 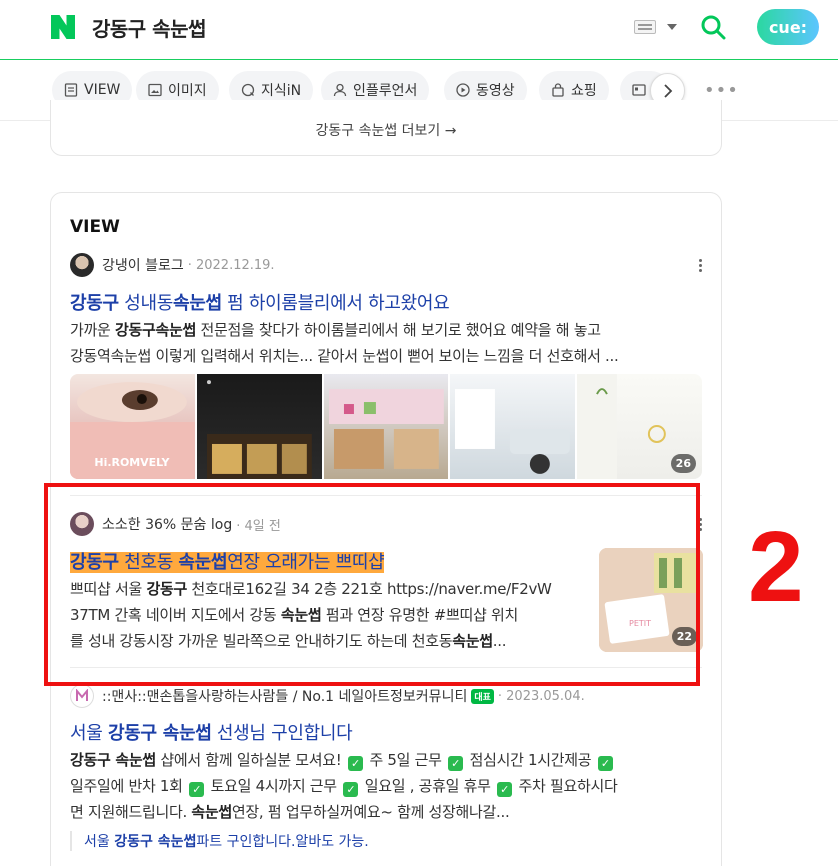 What do you see at coordinates (788, 27) in the screenshot?
I see `cue-button: cue:` at bounding box center [788, 27].